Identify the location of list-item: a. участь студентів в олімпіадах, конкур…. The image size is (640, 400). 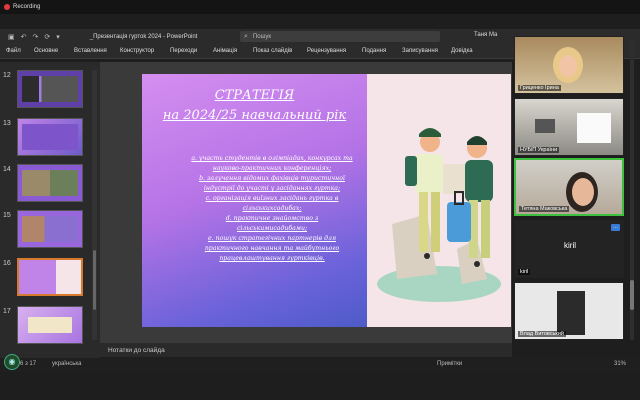
(272, 158).